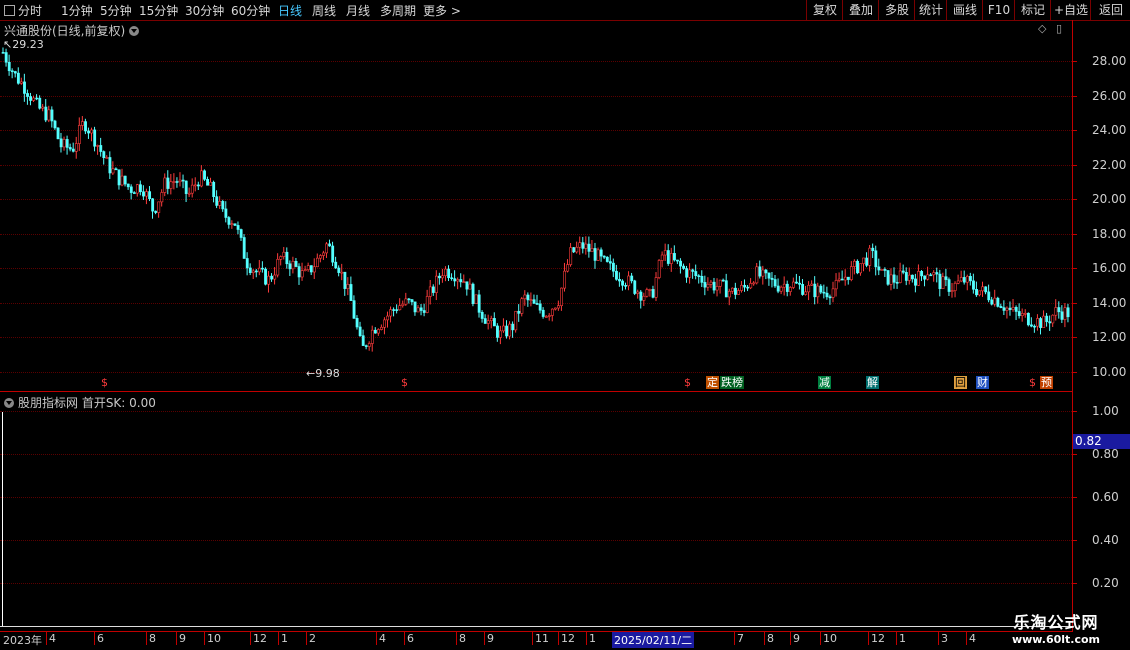 The width and height of the screenshot is (1130, 650). I want to click on date-tick-label: 11, so click(540, 638).